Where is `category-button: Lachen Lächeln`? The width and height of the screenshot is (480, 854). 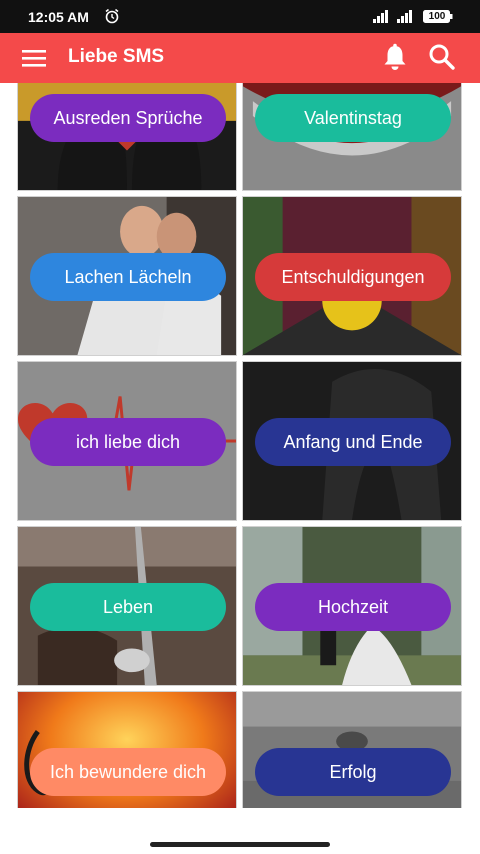 category-button: Lachen Lächeln is located at coordinates (128, 277).